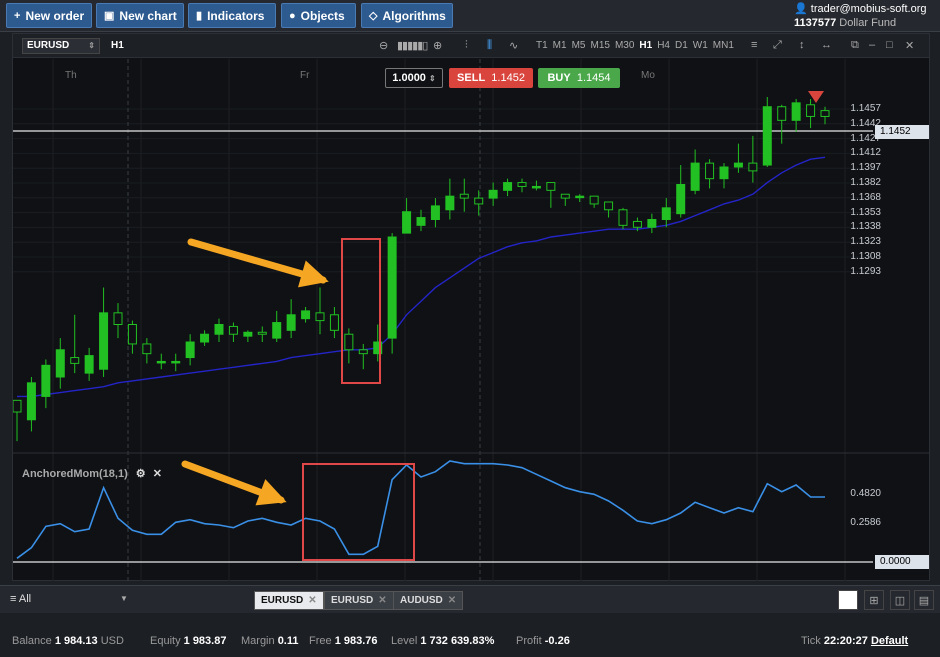 This screenshot has width=940, height=657. What do you see at coordinates (802, 45) in the screenshot?
I see `fit-vertical-icon: ↕` at bounding box center [802, 45].